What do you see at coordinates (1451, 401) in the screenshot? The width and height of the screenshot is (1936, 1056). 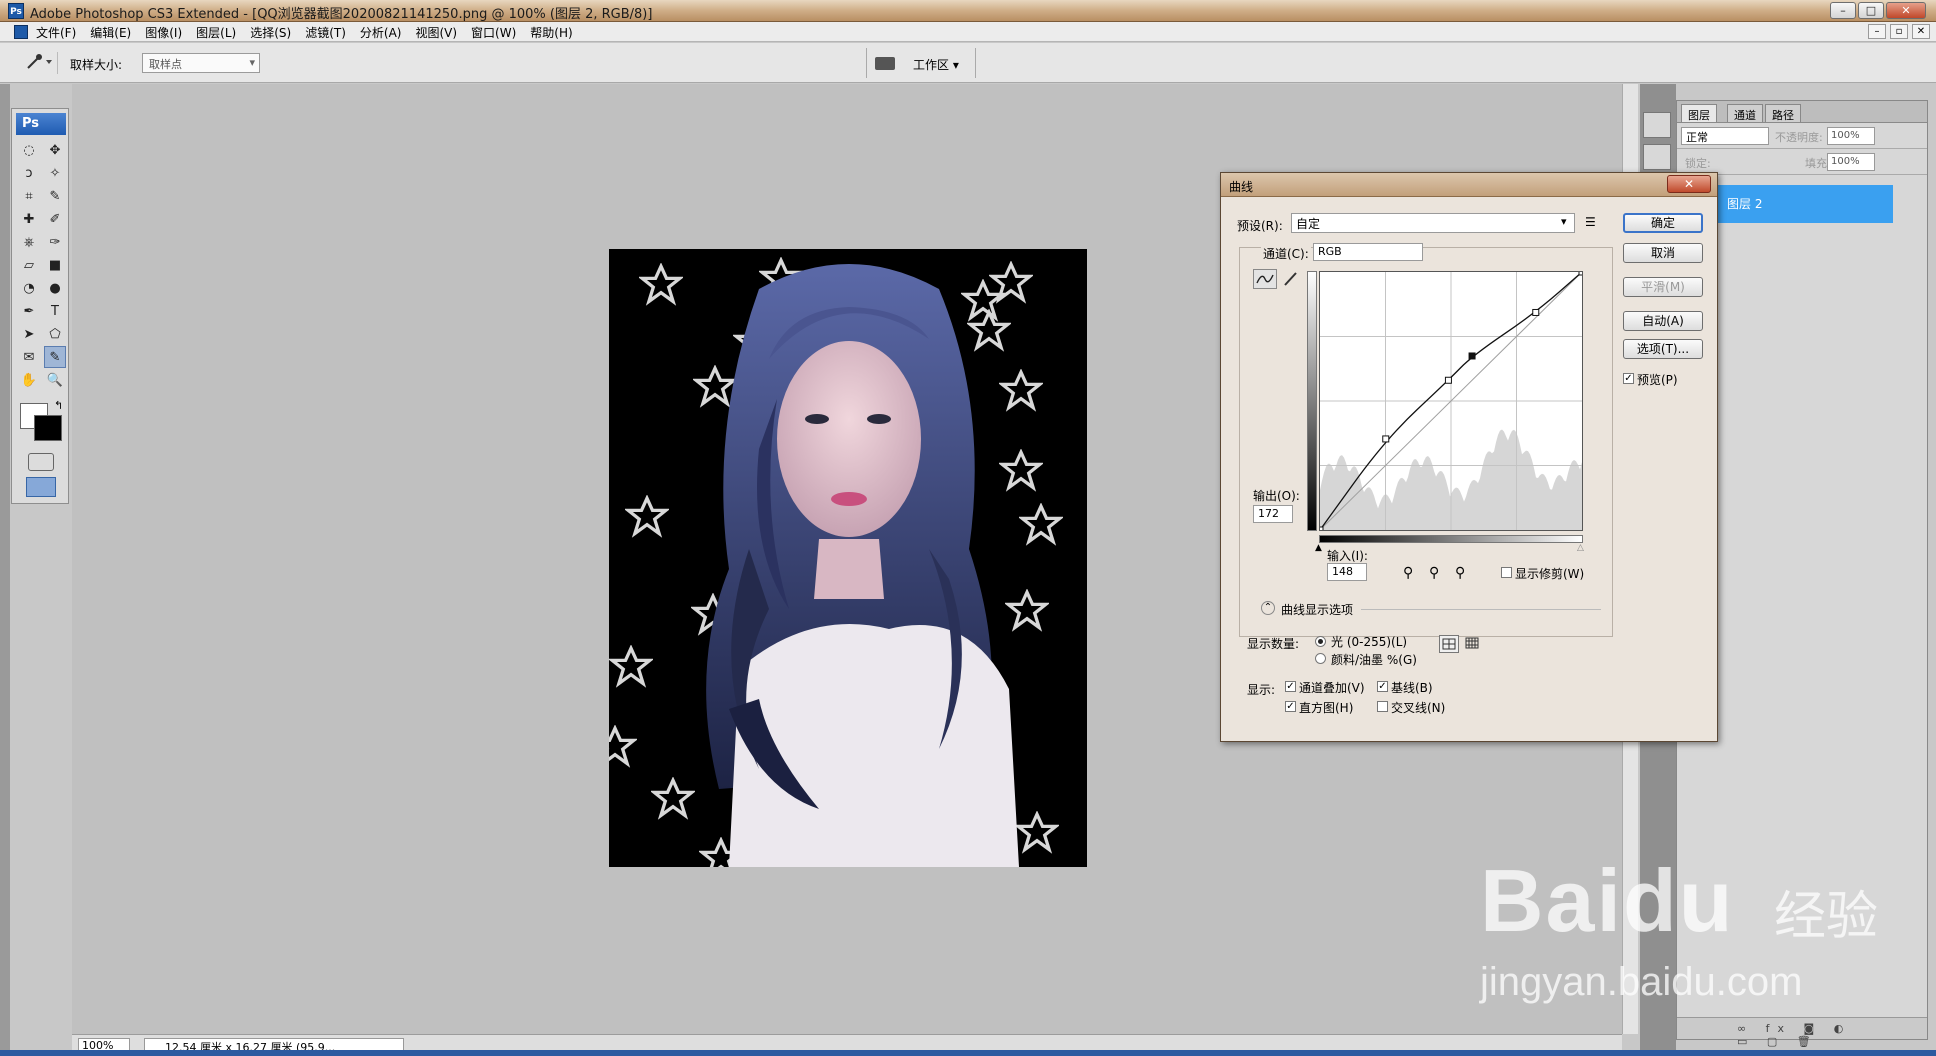 I see `curves-graph` at bounding box center [1451, 401].